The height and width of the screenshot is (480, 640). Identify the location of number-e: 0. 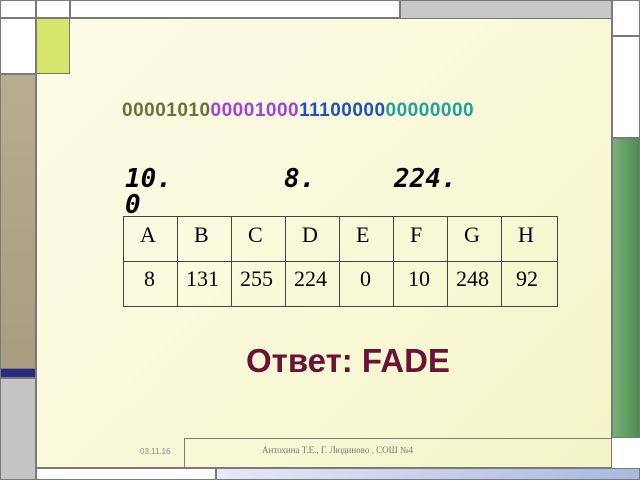
(365, 278).